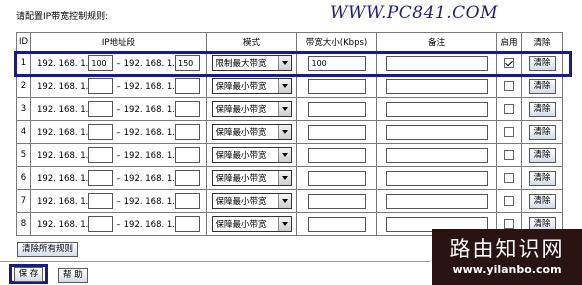 This screenshot has height=285, width=582. Describe the element at coordinates (149, 224) in the screenshot. I see `ip-end-prefix: 192. 168. 1.` at that location.